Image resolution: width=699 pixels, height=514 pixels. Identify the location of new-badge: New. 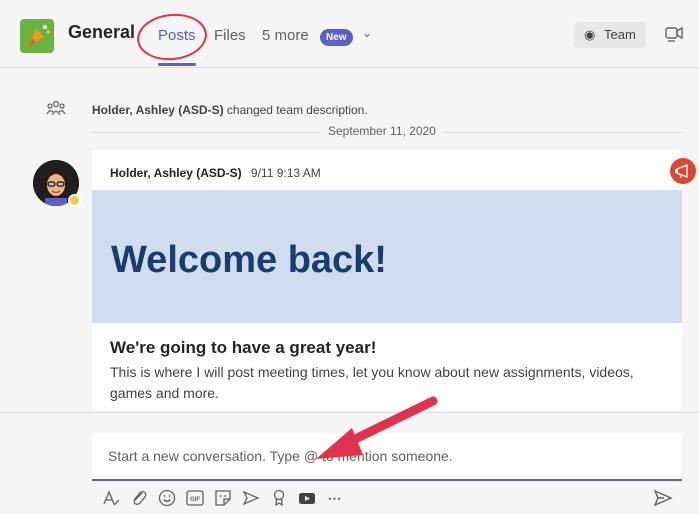
(336, 37).